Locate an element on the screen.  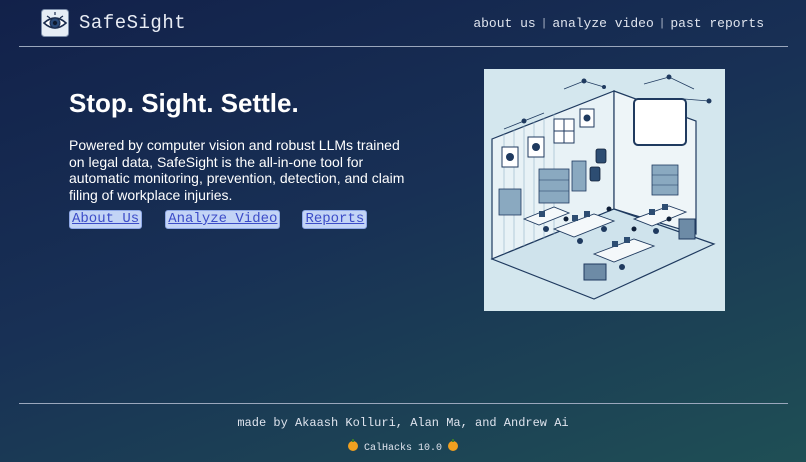
footer-event-line: CalHacks 10.0 is located at coordinates (403, 446).